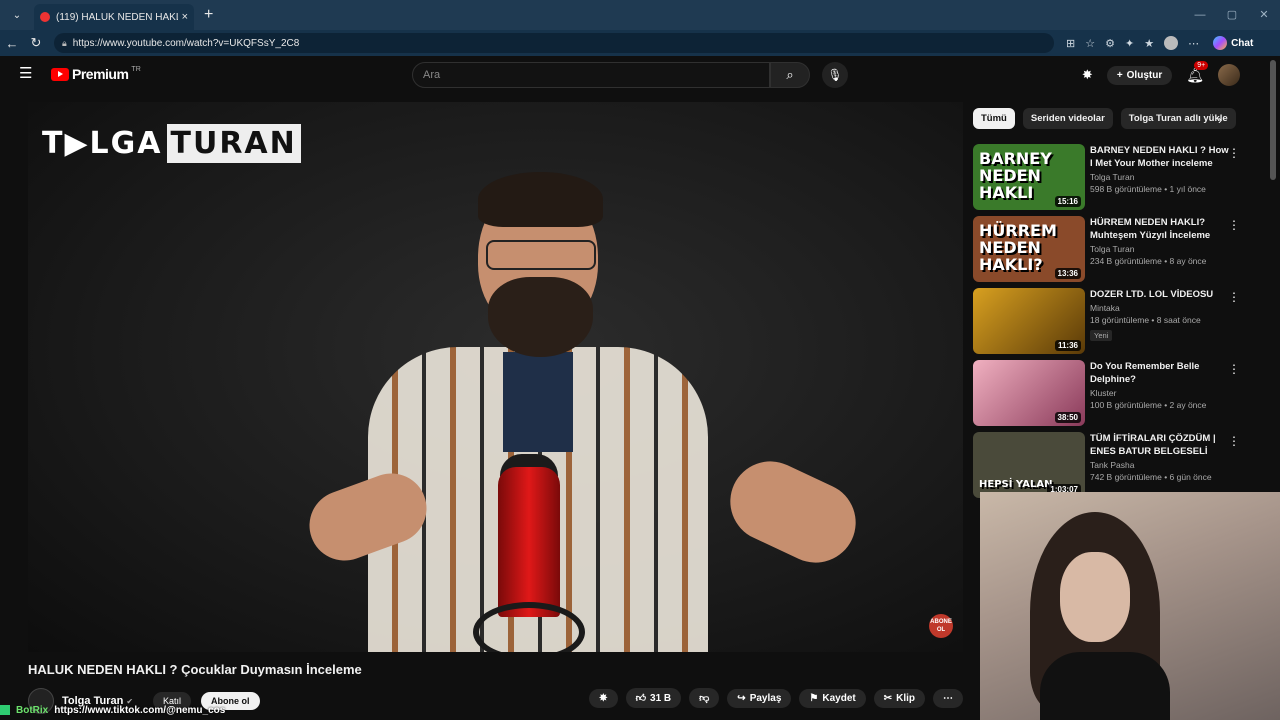 The width and height of the screenshot is (1280, 720). I want to click on thumbs-down-icon: 👎︎, so click(704, 698).